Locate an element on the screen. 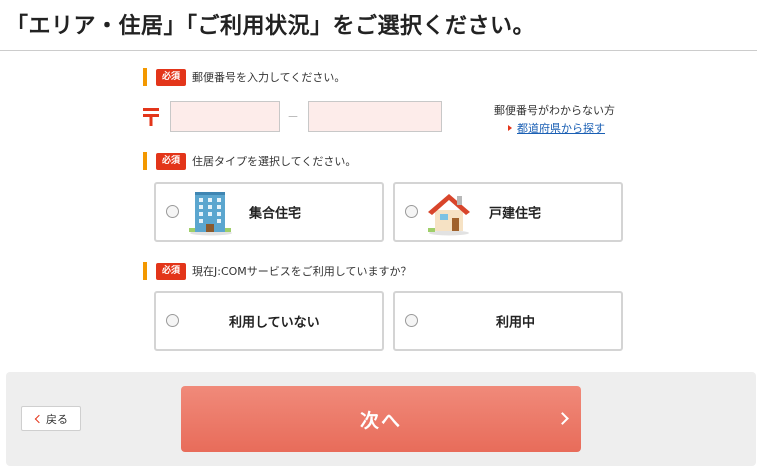 The height and width of the screenshot is (473, 763). usage-question-header: 必須 現在J:COMサービスをご利用していますか？ is located at coordinates (277, 271).